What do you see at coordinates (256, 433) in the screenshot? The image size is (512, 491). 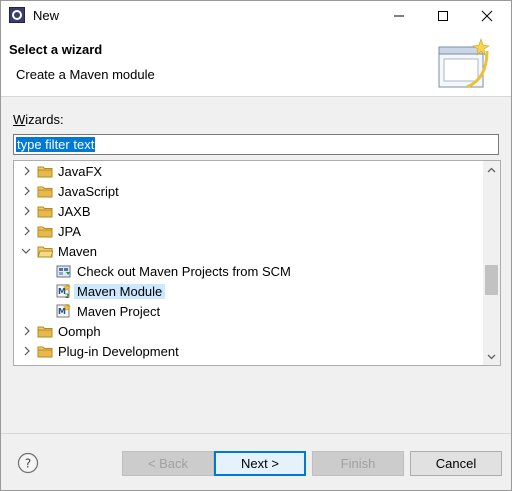 I see `button-bar-separator` at bounding box center [256, 433].